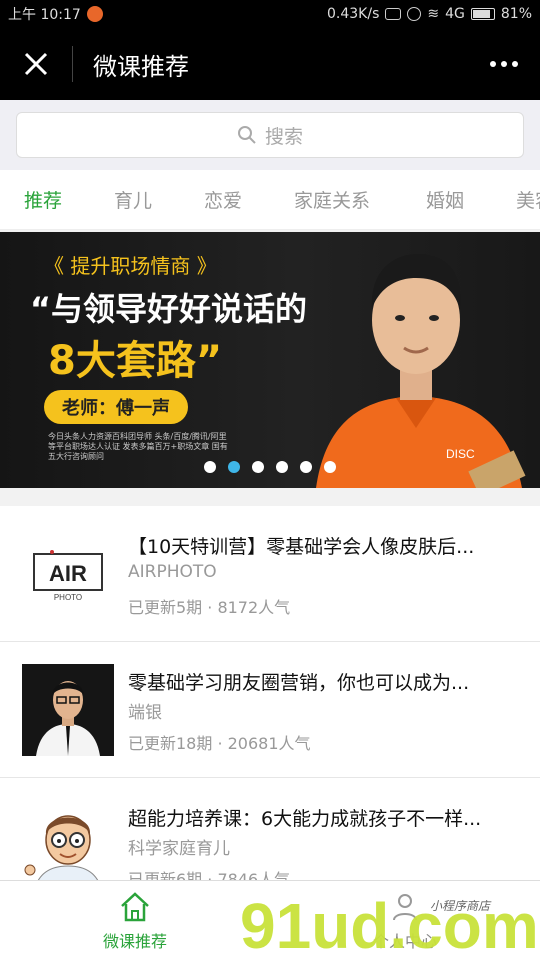  What do you see at coordinates (405, 907) in the screenshot?
I see `person-icon` at bounding box center [405, 907].